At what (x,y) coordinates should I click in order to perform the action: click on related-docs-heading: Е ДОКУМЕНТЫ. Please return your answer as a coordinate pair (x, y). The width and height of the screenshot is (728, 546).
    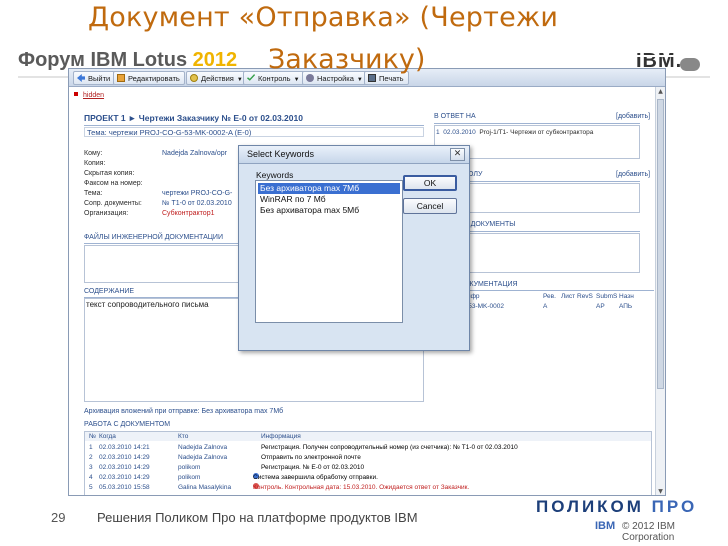
    Looking at the image, I should click on (490, 224).